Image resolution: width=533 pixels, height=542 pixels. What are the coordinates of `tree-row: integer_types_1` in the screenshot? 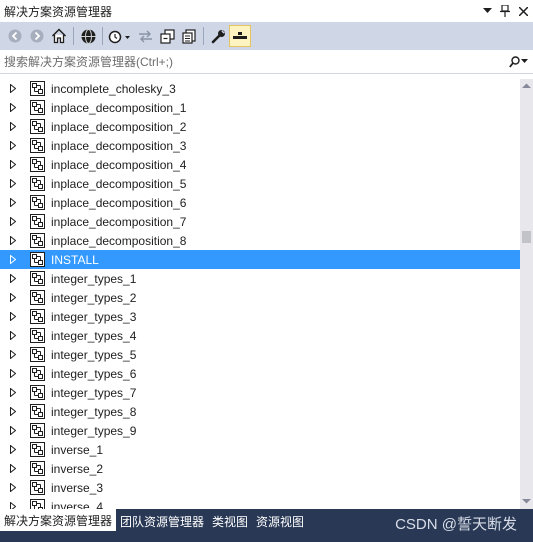 It's located at (260, 278).